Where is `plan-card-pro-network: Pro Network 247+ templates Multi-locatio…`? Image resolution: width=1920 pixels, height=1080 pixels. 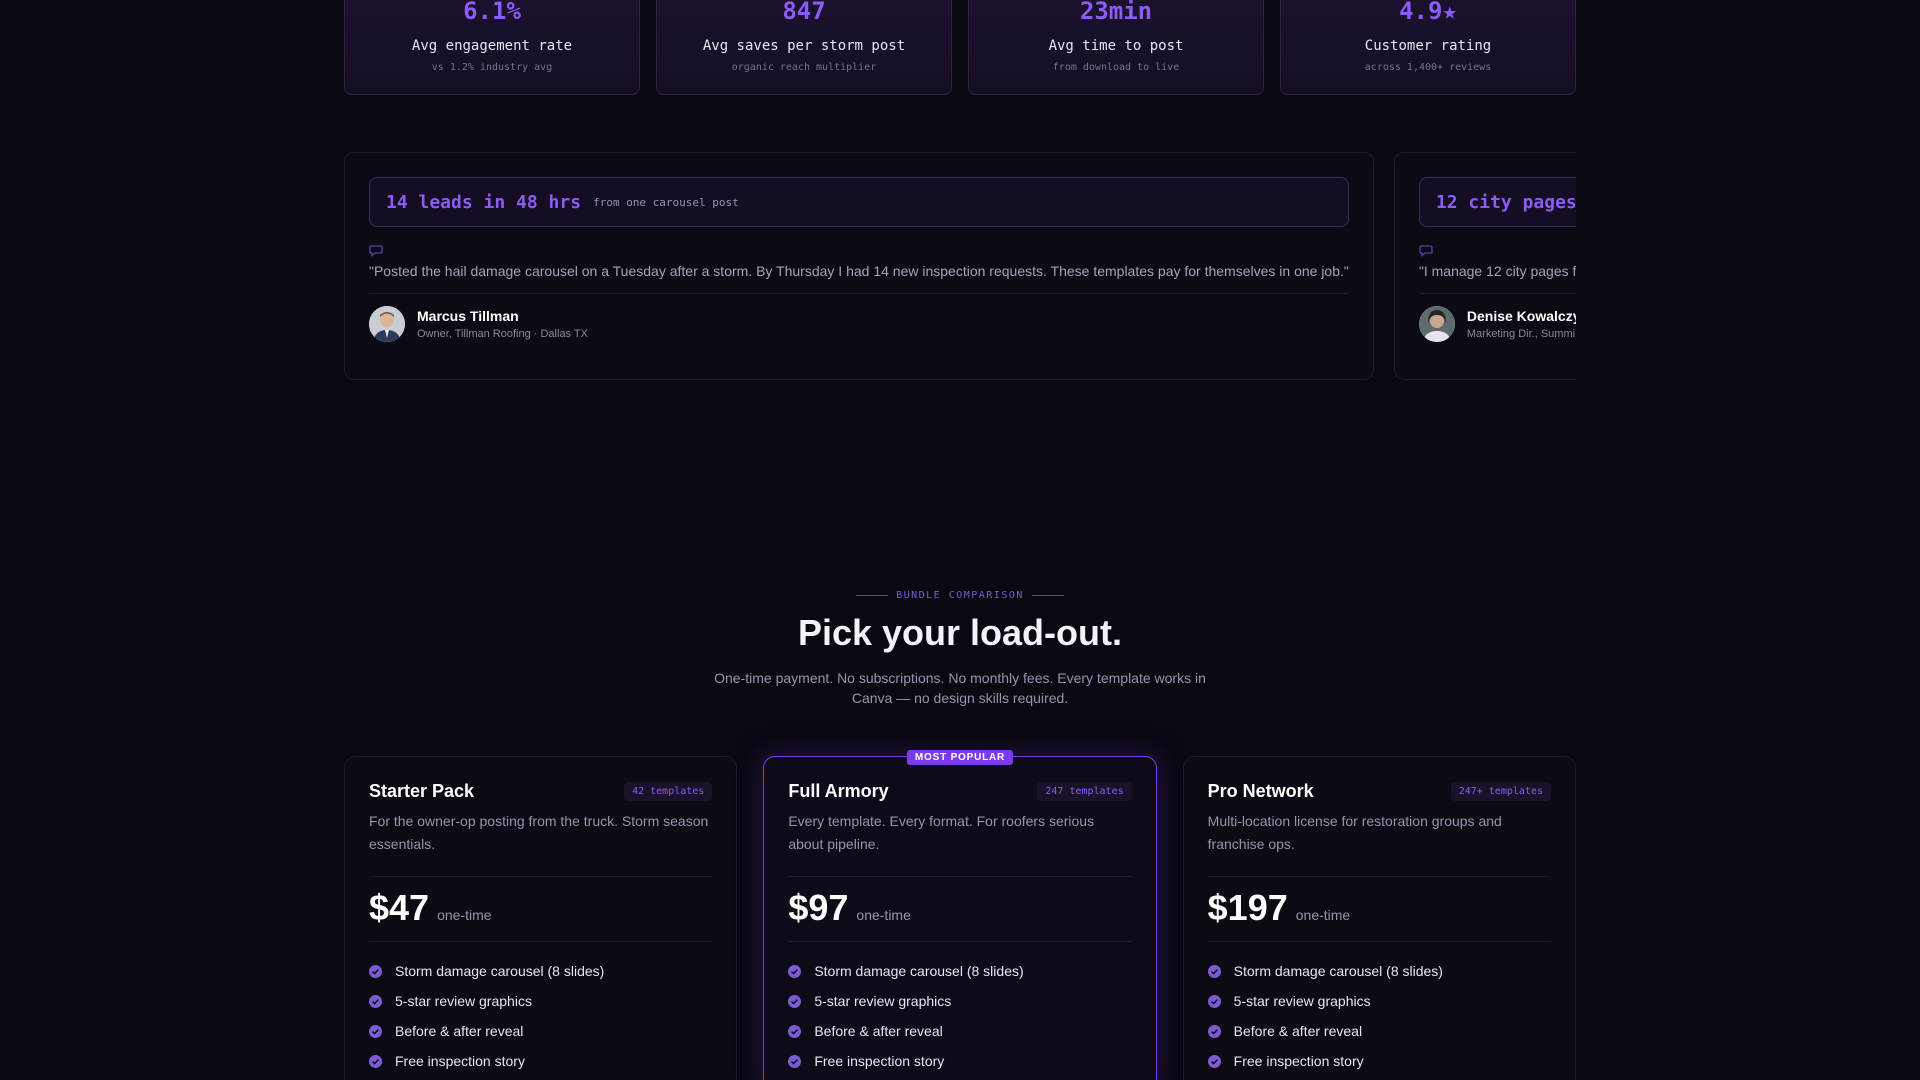 plan-card-pro-network: Pro Network 247+ templates Multi-locatio… is located at coordinates (1379, 918).